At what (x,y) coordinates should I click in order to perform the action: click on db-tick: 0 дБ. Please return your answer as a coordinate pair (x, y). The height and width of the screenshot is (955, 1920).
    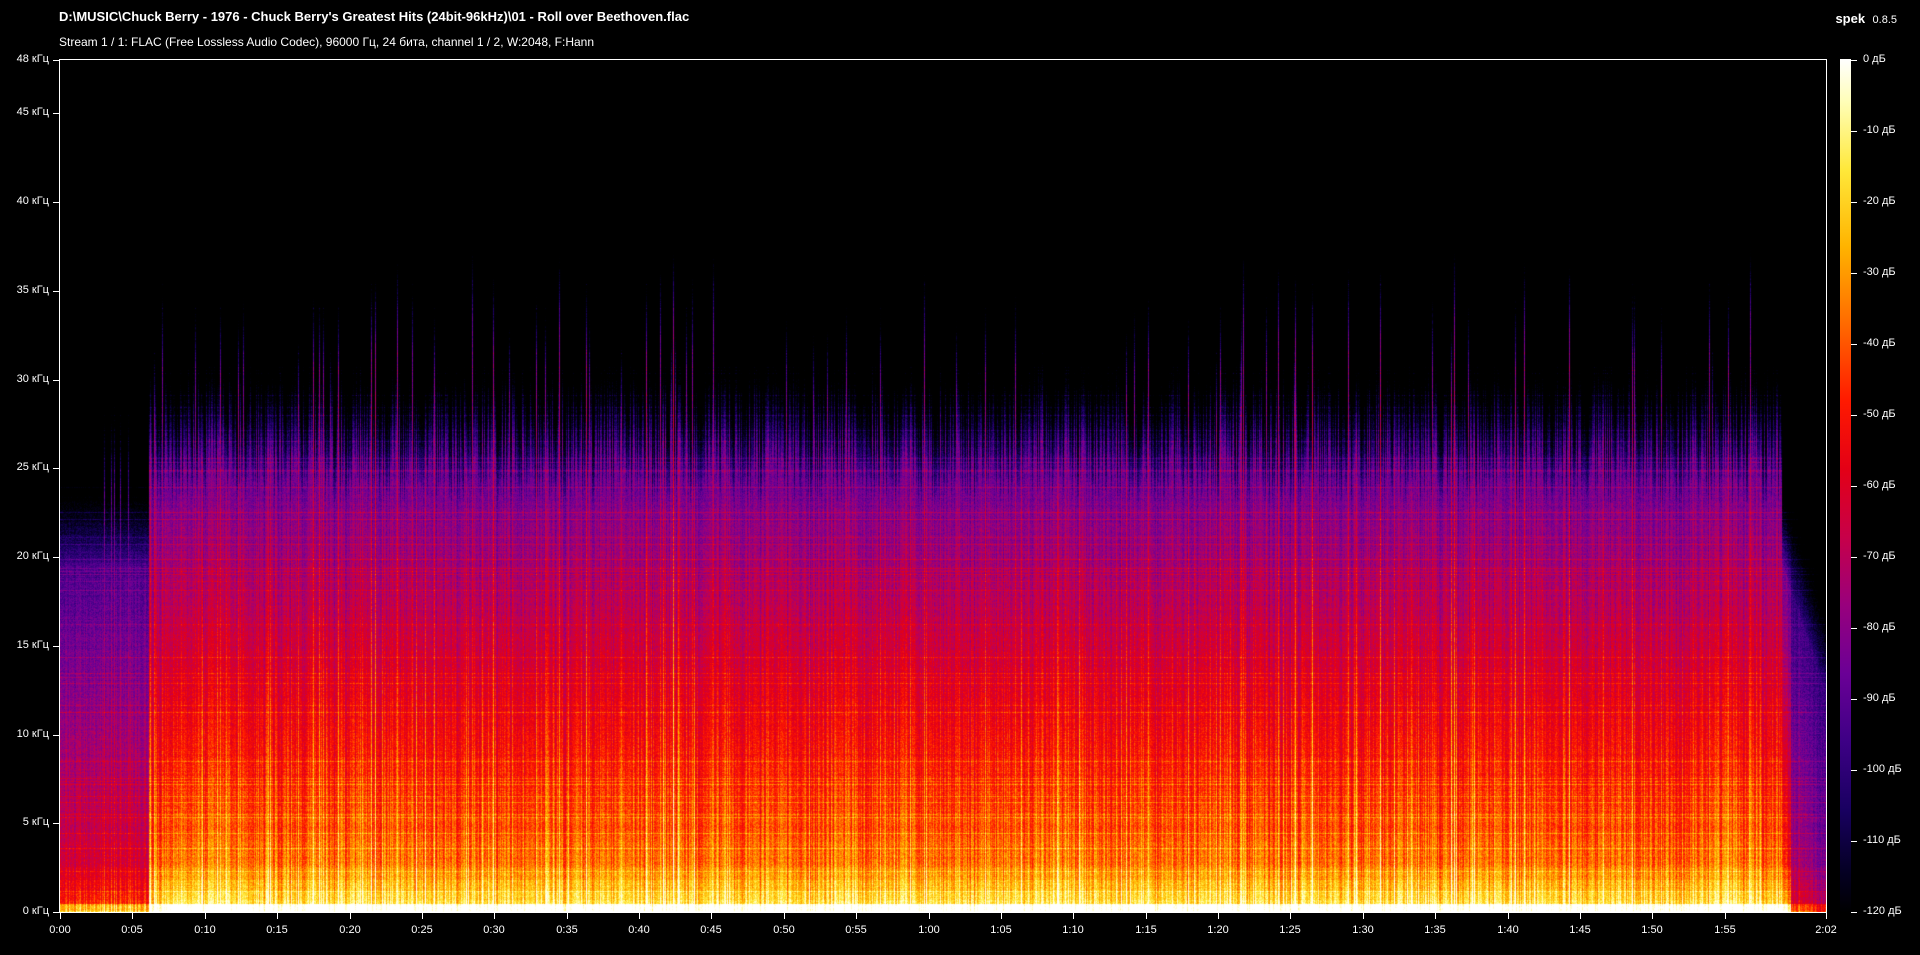
    Looking at the image, I should click on (1885, 59).